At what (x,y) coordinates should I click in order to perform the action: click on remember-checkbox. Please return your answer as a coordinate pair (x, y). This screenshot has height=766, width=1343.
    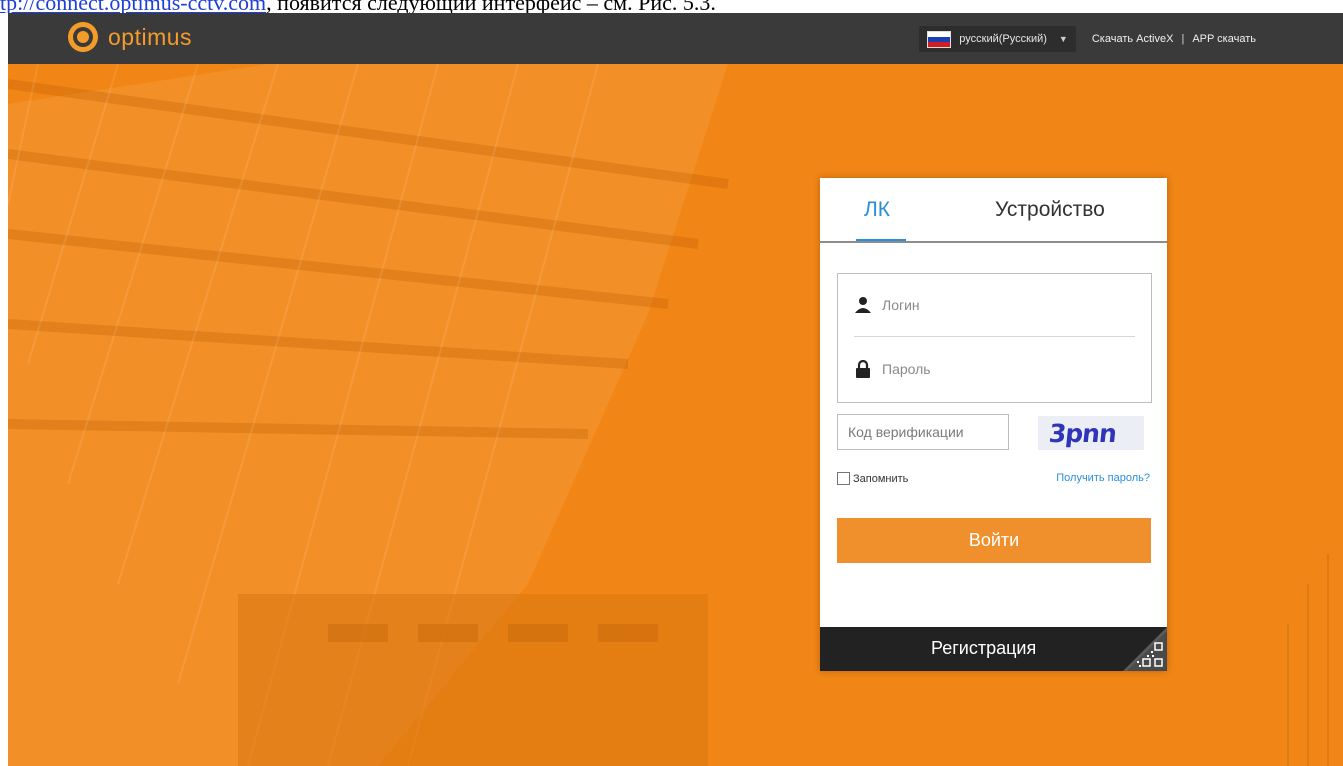
    Looking at the image, I should click on (843, 478).